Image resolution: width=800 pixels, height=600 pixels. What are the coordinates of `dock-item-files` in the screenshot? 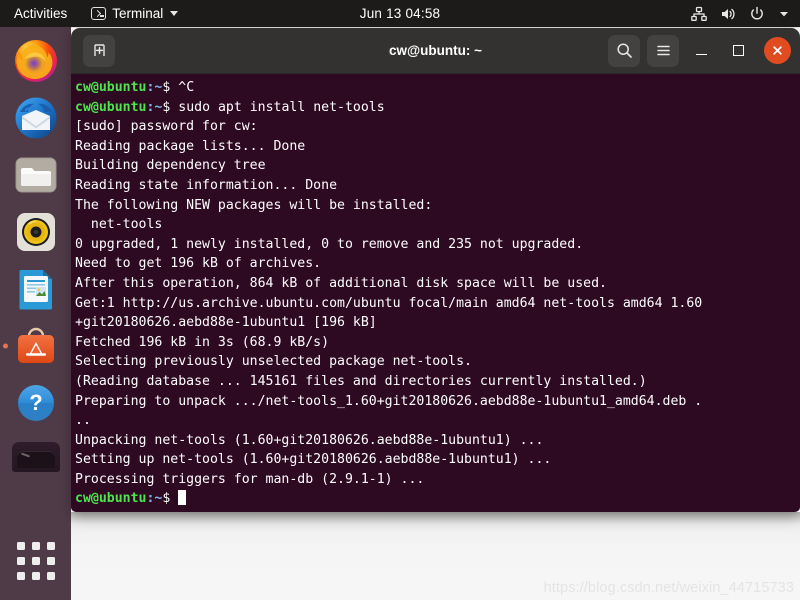 It's located at (36, 175).